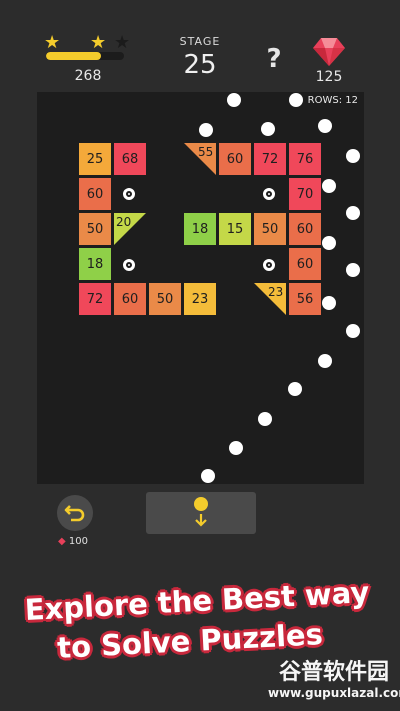  I want to click on triangle-block: 23, so click(270, 299).